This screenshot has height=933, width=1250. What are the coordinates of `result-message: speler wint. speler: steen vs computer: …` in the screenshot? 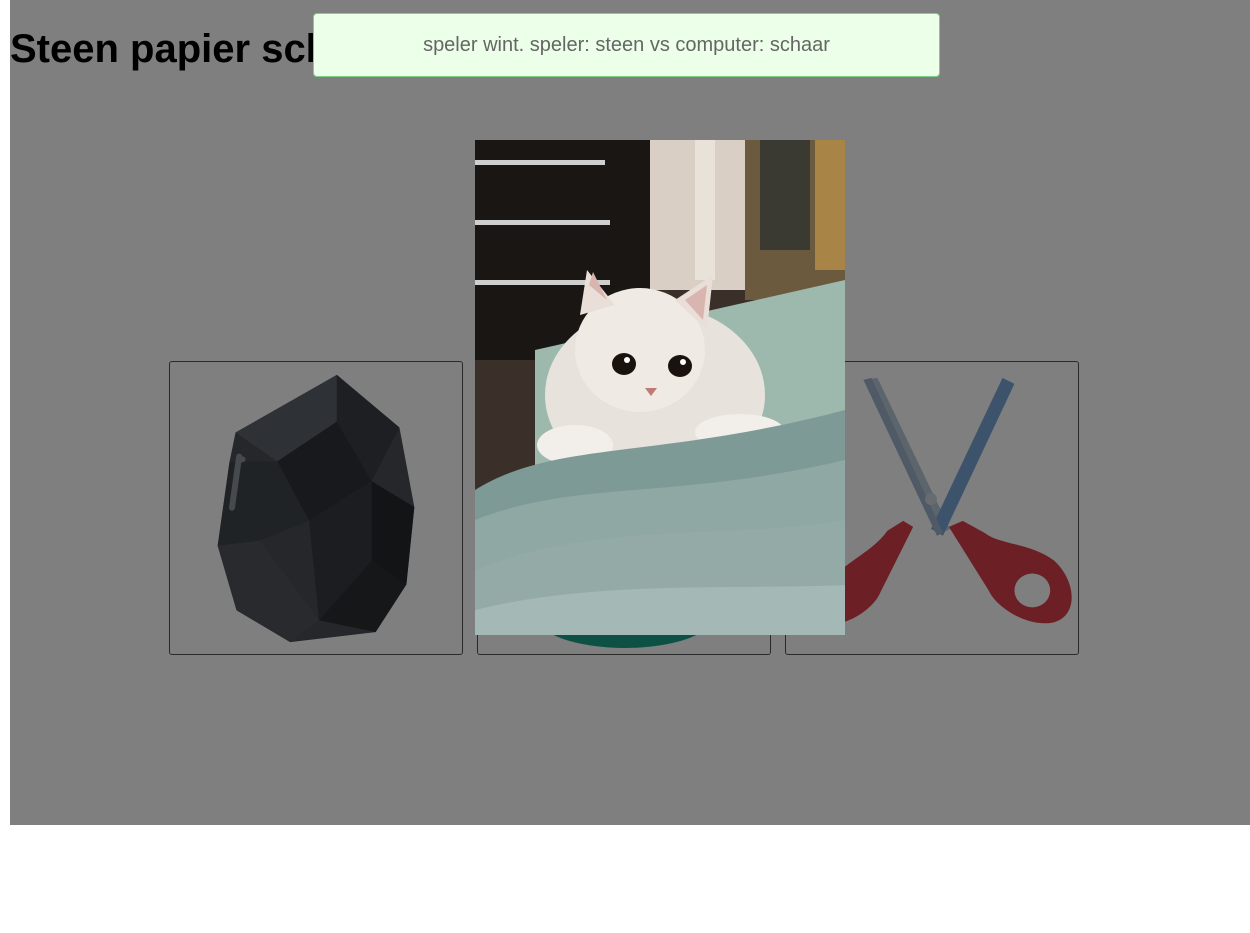 It's located at (626, 44).